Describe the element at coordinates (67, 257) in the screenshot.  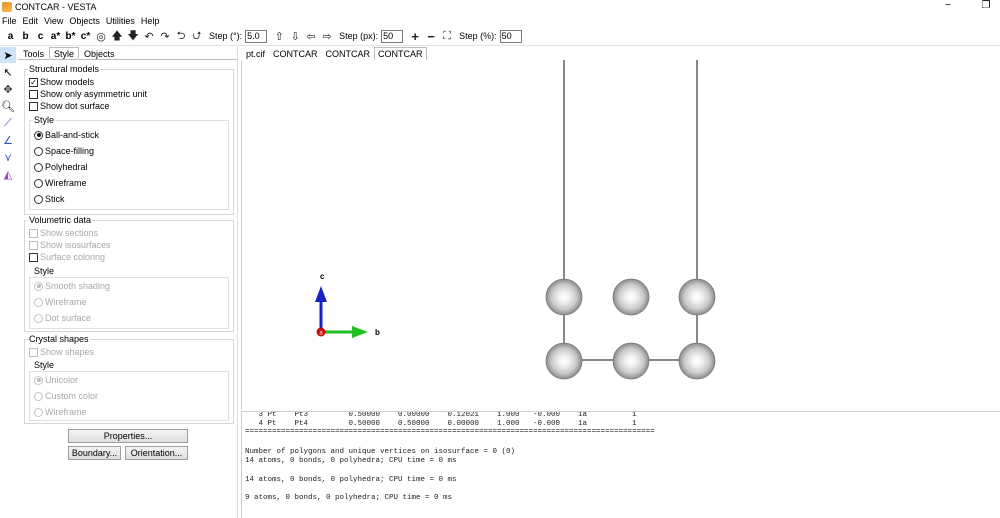
I see `surface-coloring-row: Surface coloring` at that location.